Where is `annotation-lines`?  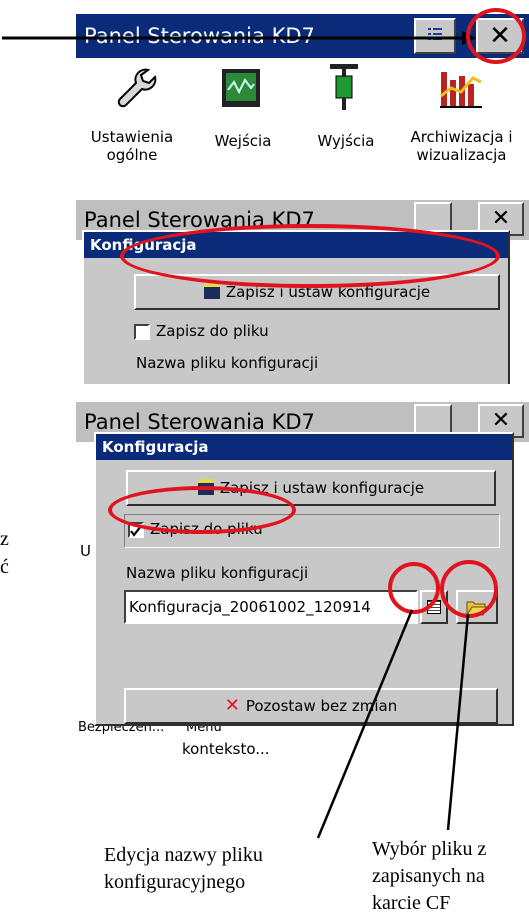 annotation-lines is located at coordinates (393, 724).